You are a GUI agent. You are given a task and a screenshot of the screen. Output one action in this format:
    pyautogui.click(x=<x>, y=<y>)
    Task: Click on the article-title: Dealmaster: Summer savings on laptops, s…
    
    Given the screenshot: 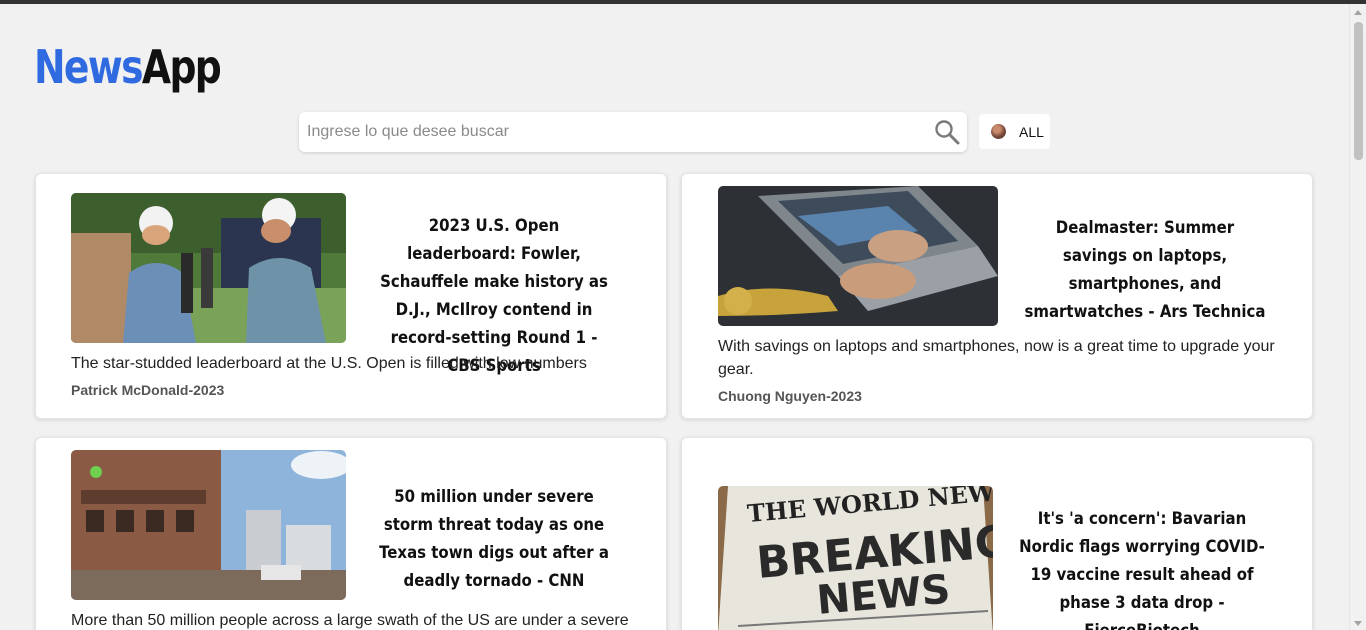 What is the action you would take?
    pyautogui.click(x=1144, y=270)
    